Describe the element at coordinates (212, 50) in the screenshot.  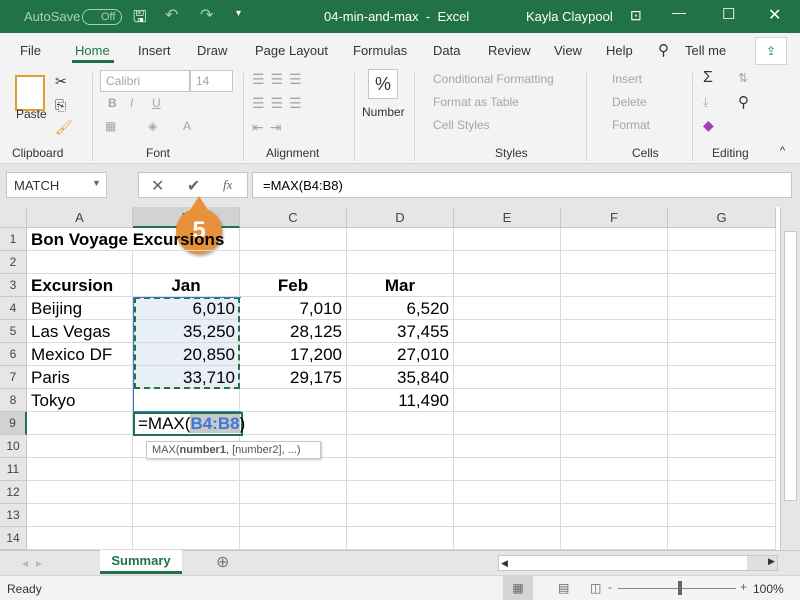
I see `tab-draw: Draw` at that location.